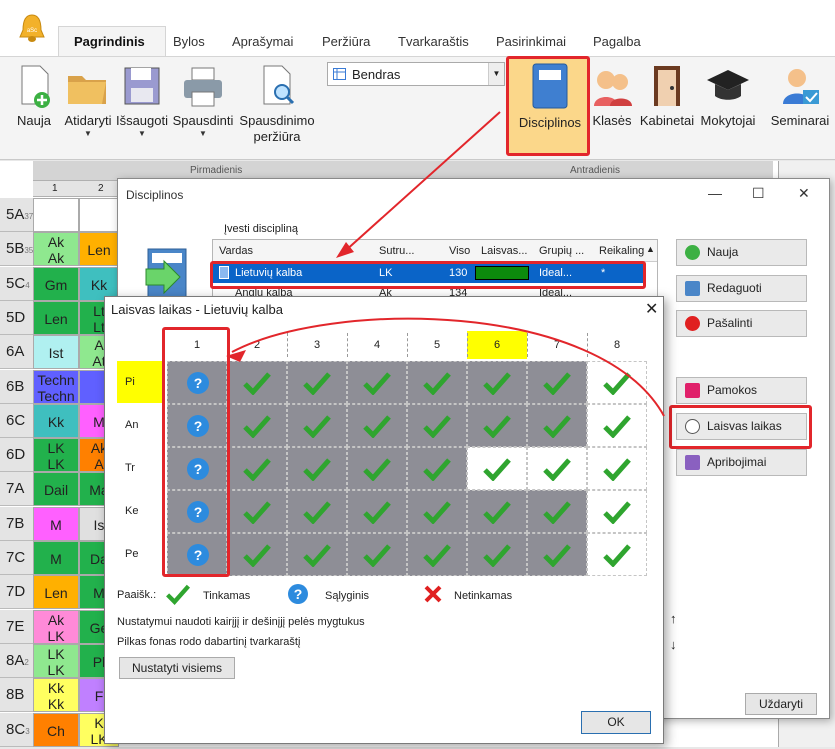 This screenshot has width=835, height=749. What do you see at coordinates (140, 511) in the screenshot?
I see `day-row-header: Ke` at bounding box center [140, 511].